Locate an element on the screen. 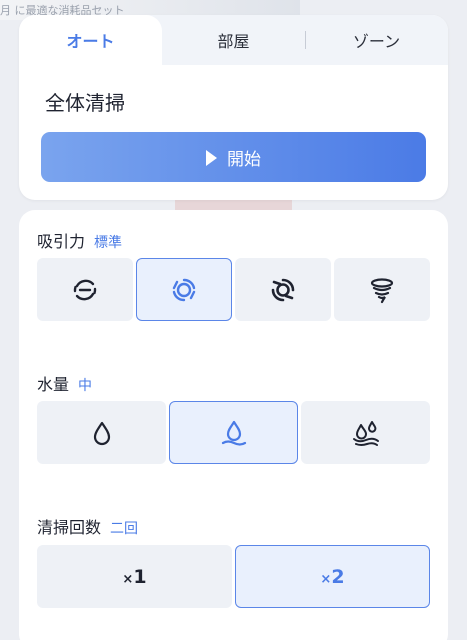 This screenshot has height=640, width=467. water-option-medium is located at coordinates (233, 432).